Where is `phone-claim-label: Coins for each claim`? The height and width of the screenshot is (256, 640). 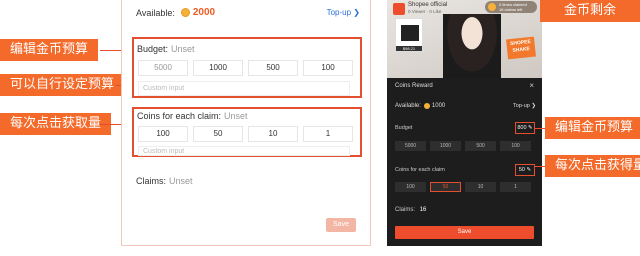 phone-claim-label: Coins for each claim is located at coordinates (420, 170).